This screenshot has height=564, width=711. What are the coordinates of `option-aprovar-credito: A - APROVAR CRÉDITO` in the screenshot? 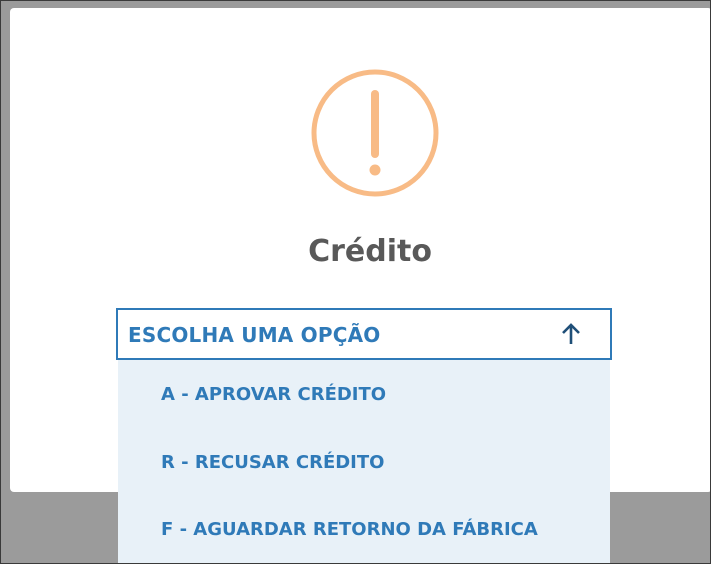 It's located at (273, 394).